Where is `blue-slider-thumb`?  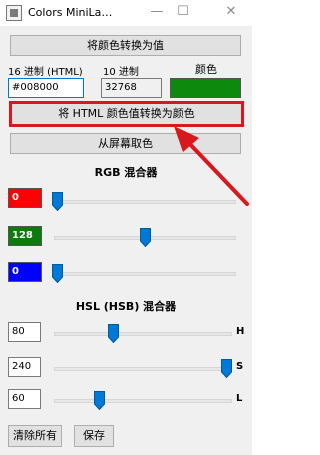 blue-slider-thumb is located at coordinates (57, 273).